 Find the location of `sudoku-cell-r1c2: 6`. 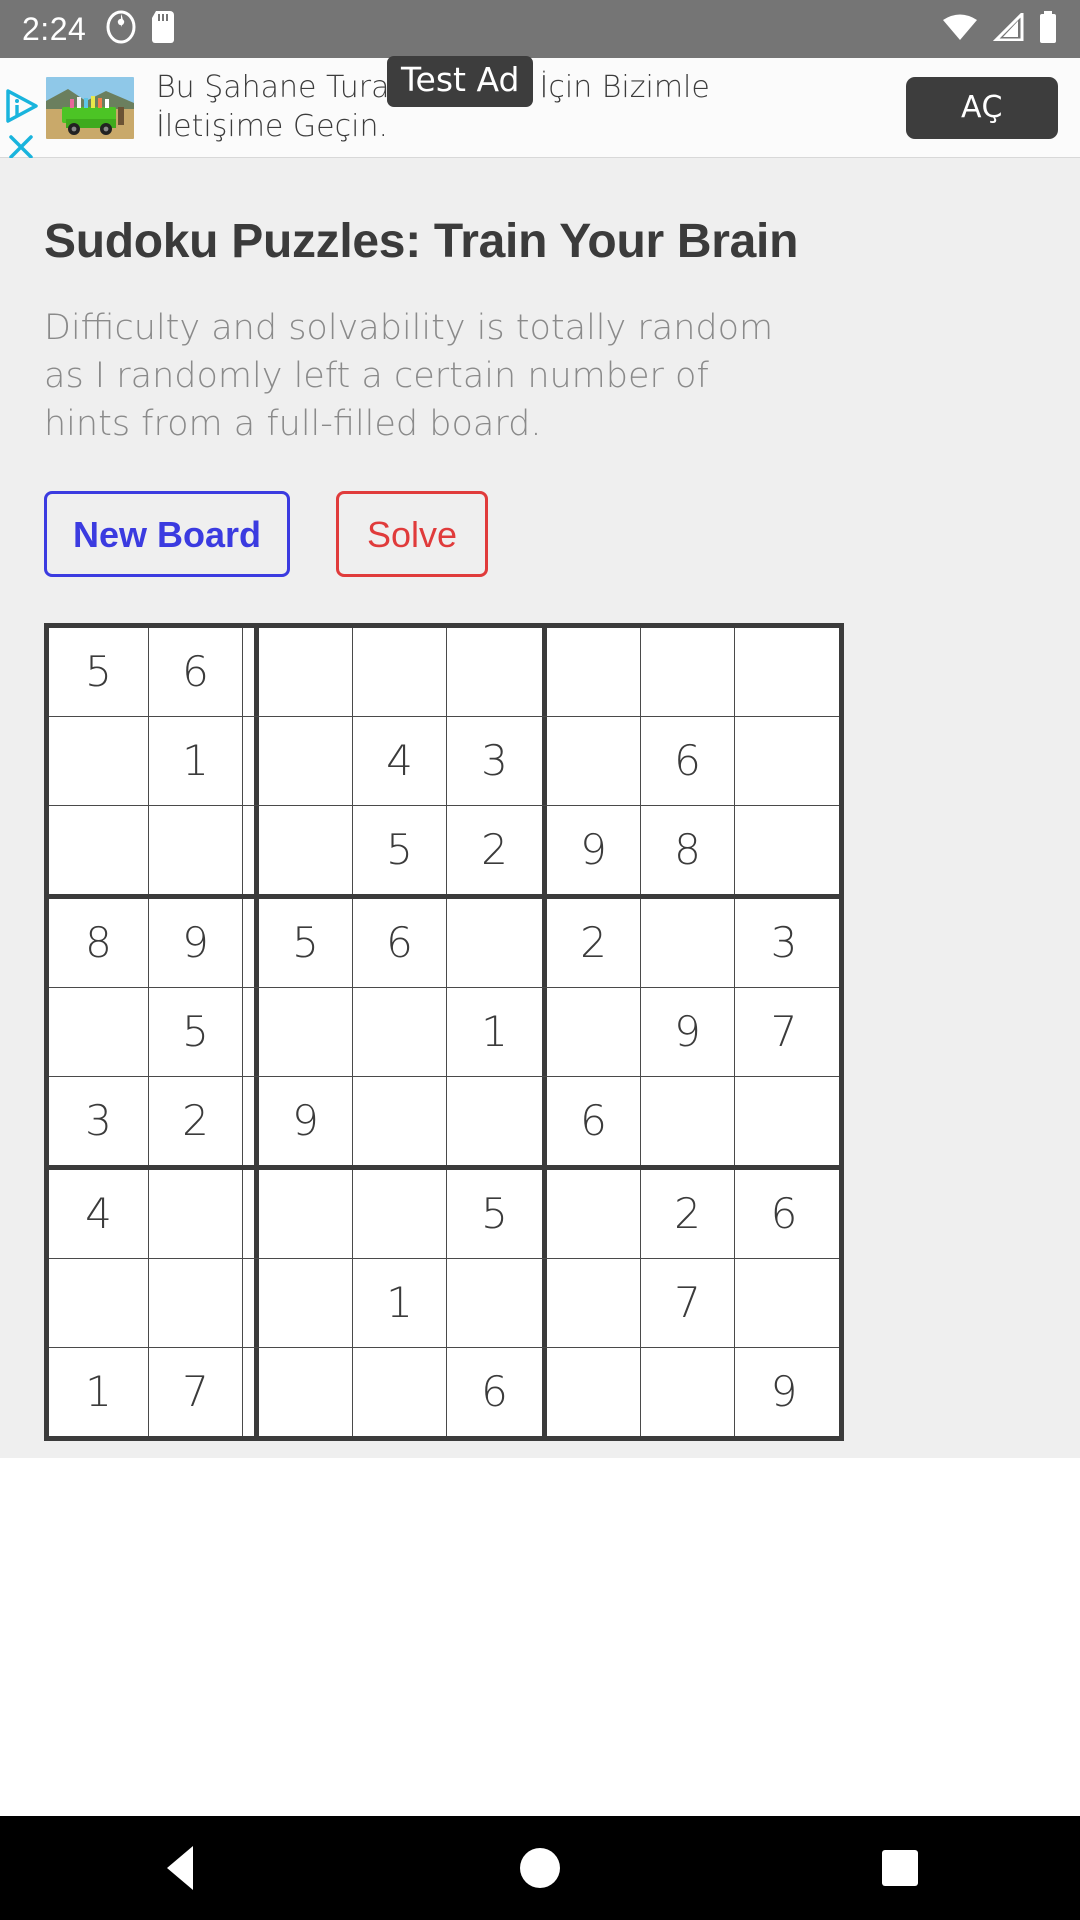

sudoku-cell-r1c2: 6 is located at coordinates (196, 671).